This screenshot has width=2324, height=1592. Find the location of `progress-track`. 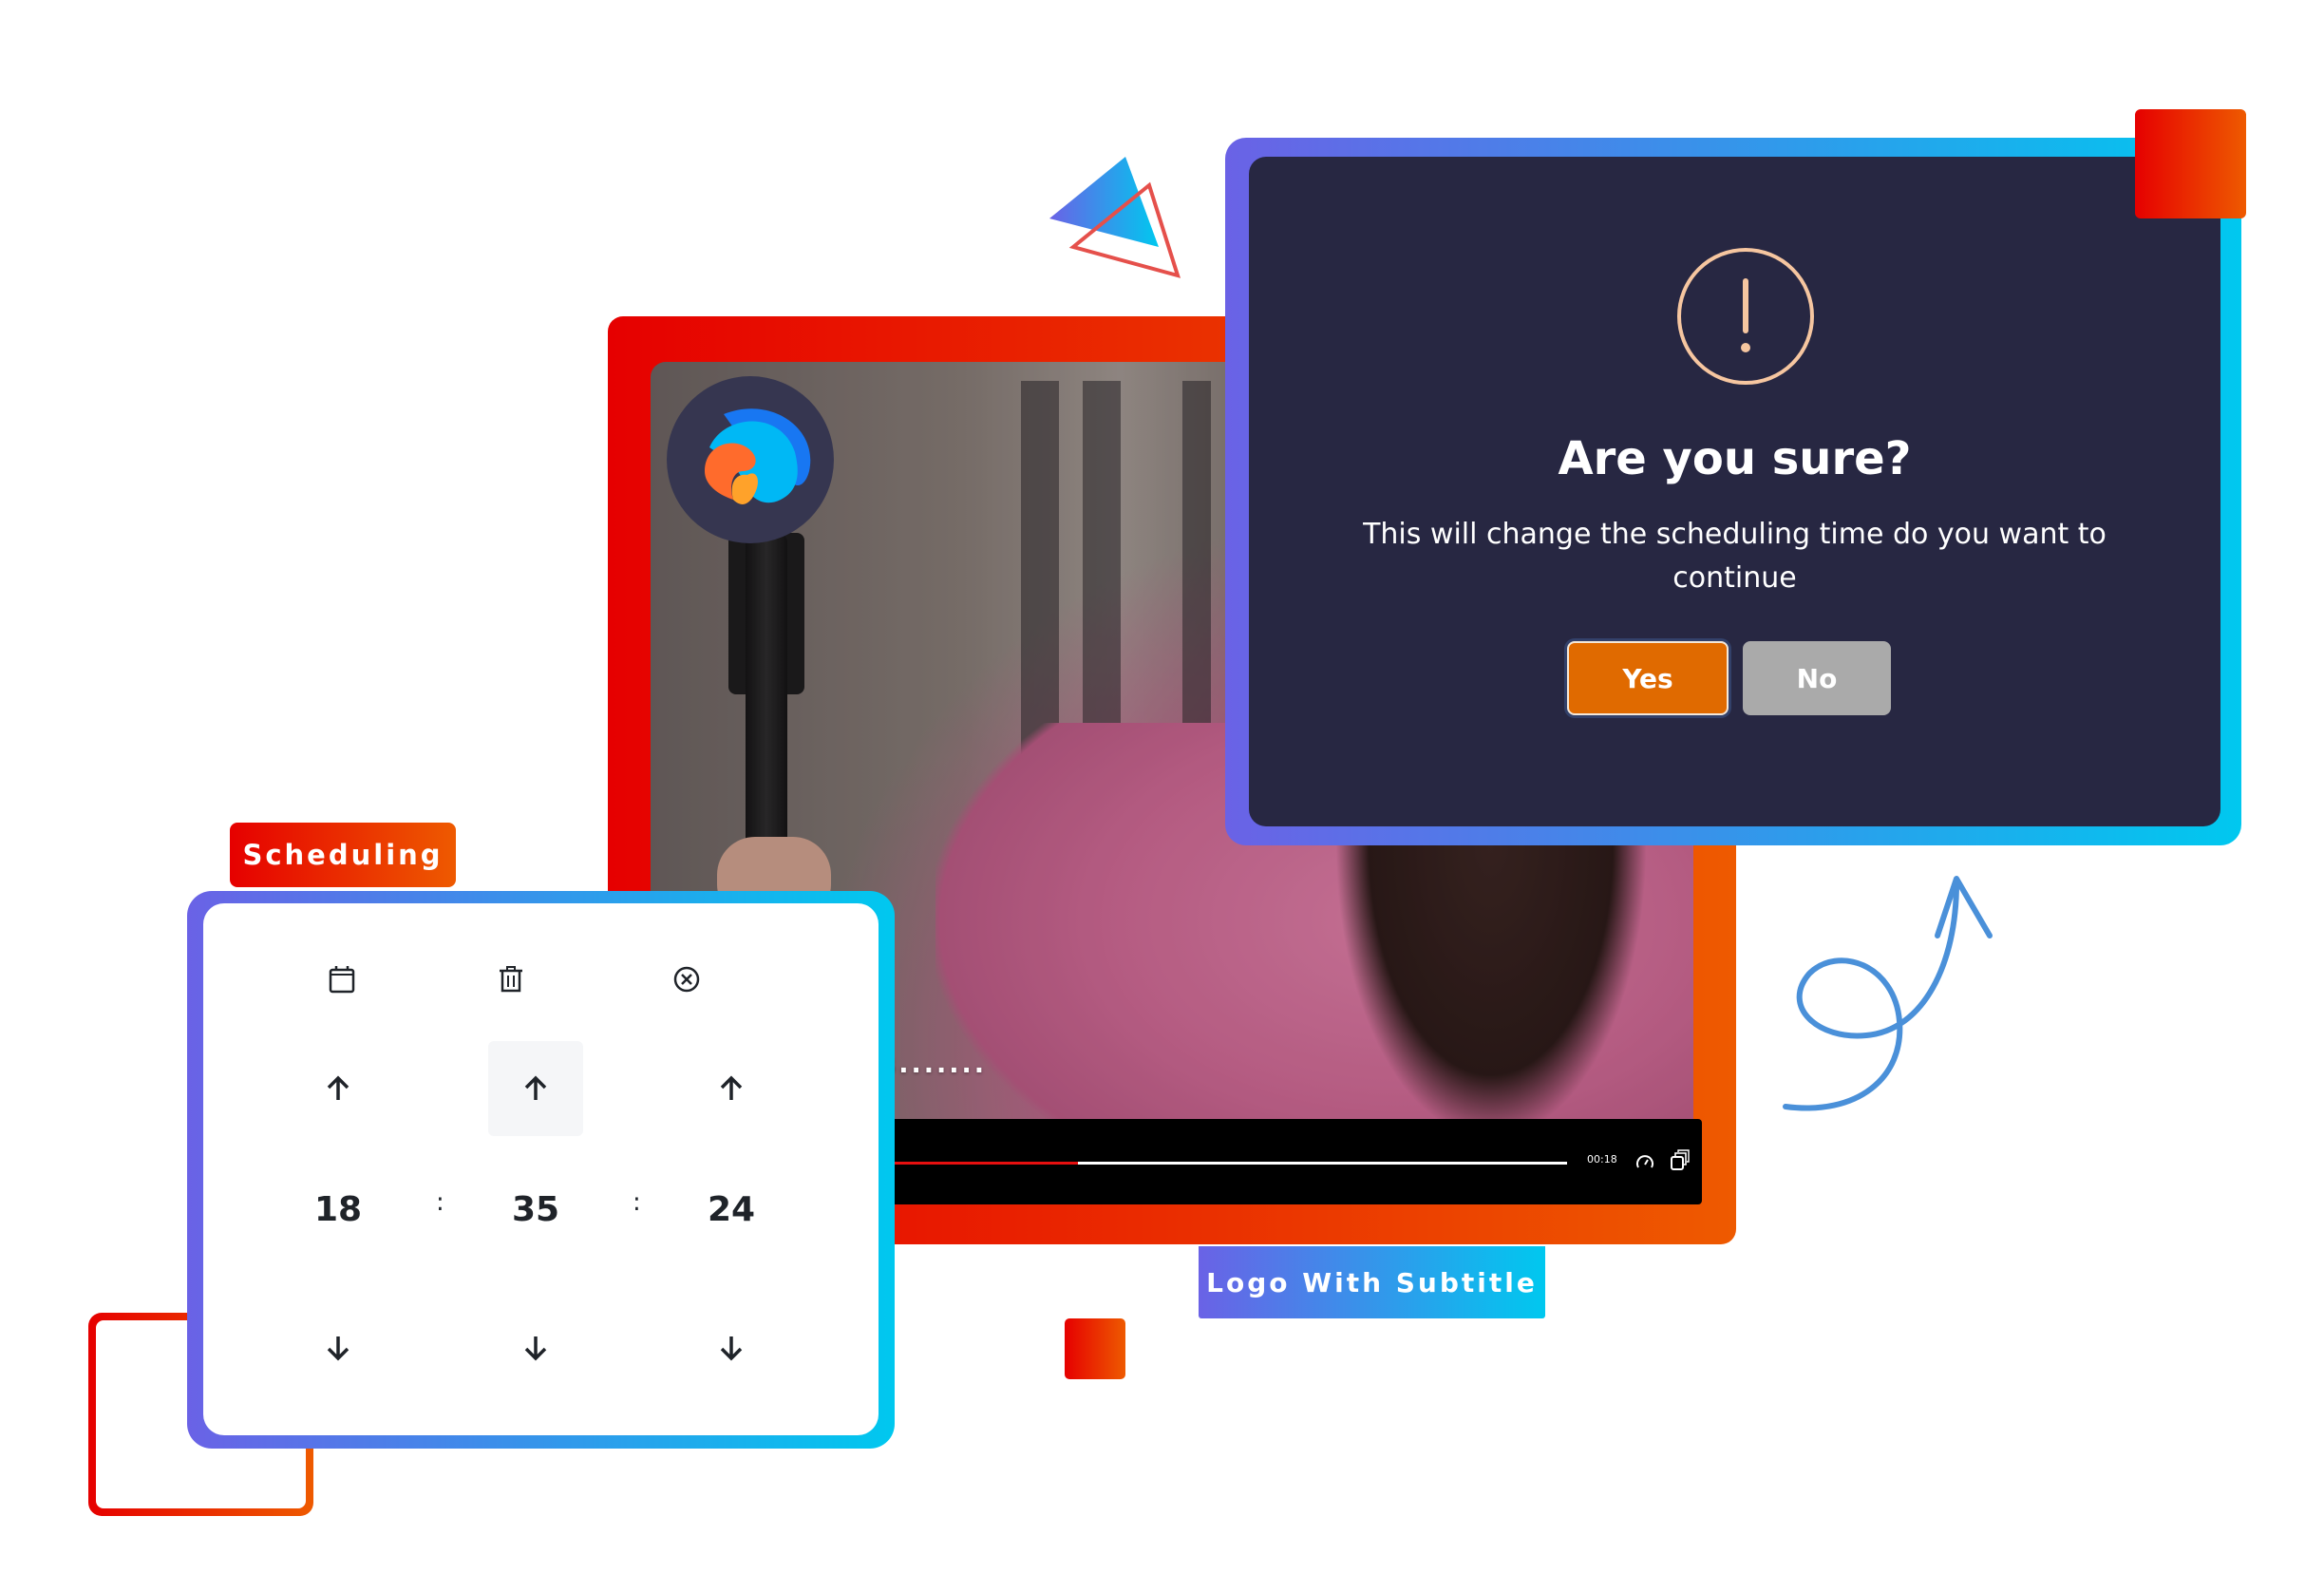

progress-track is located at coordinates (1223, 1163).